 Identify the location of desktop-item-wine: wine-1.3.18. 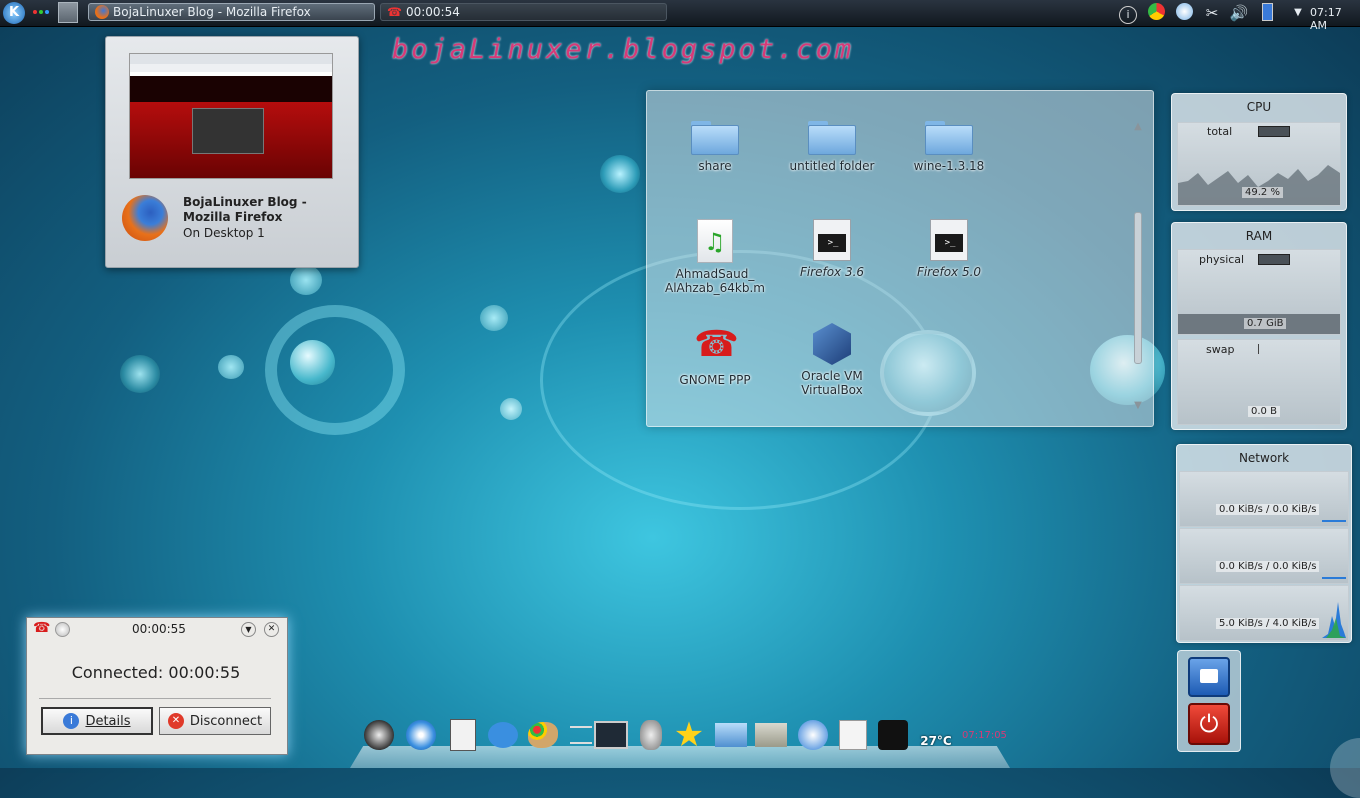
(949, 147).